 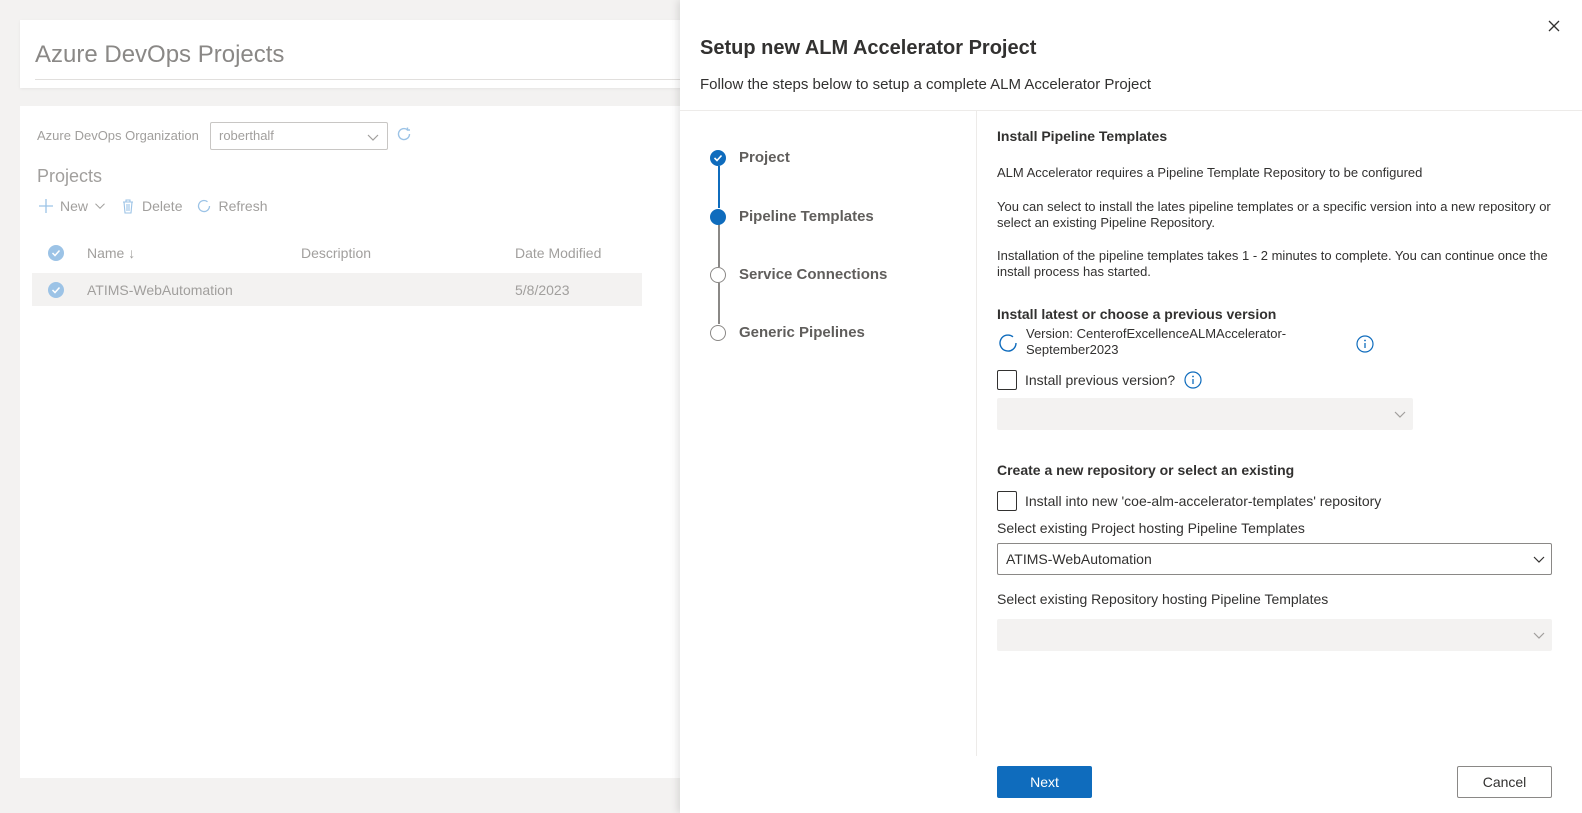 What do you see at coordinates (718, 216) in the screenshot?
I see `step-active-icon` at bounding box center [718, 216].